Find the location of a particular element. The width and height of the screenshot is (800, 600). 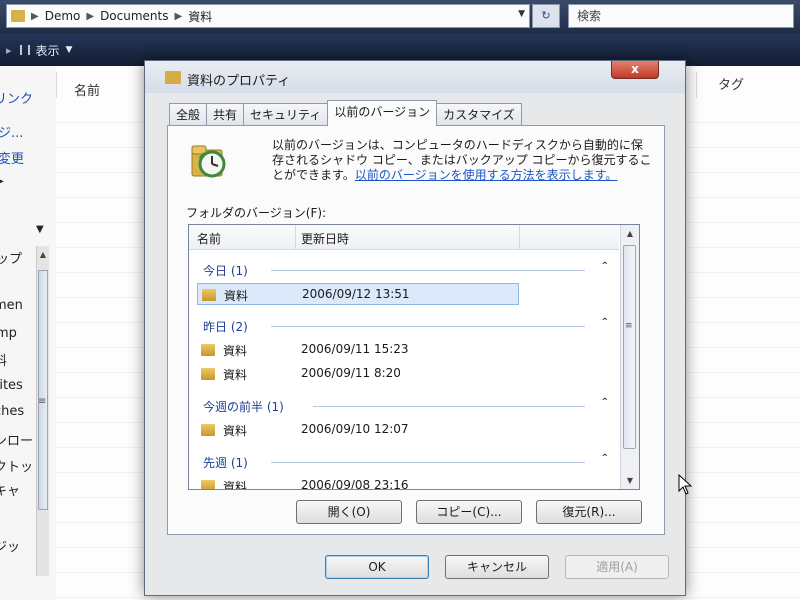

version-date: 2006/09/12 13:51 is located at coordinates (356, 294).